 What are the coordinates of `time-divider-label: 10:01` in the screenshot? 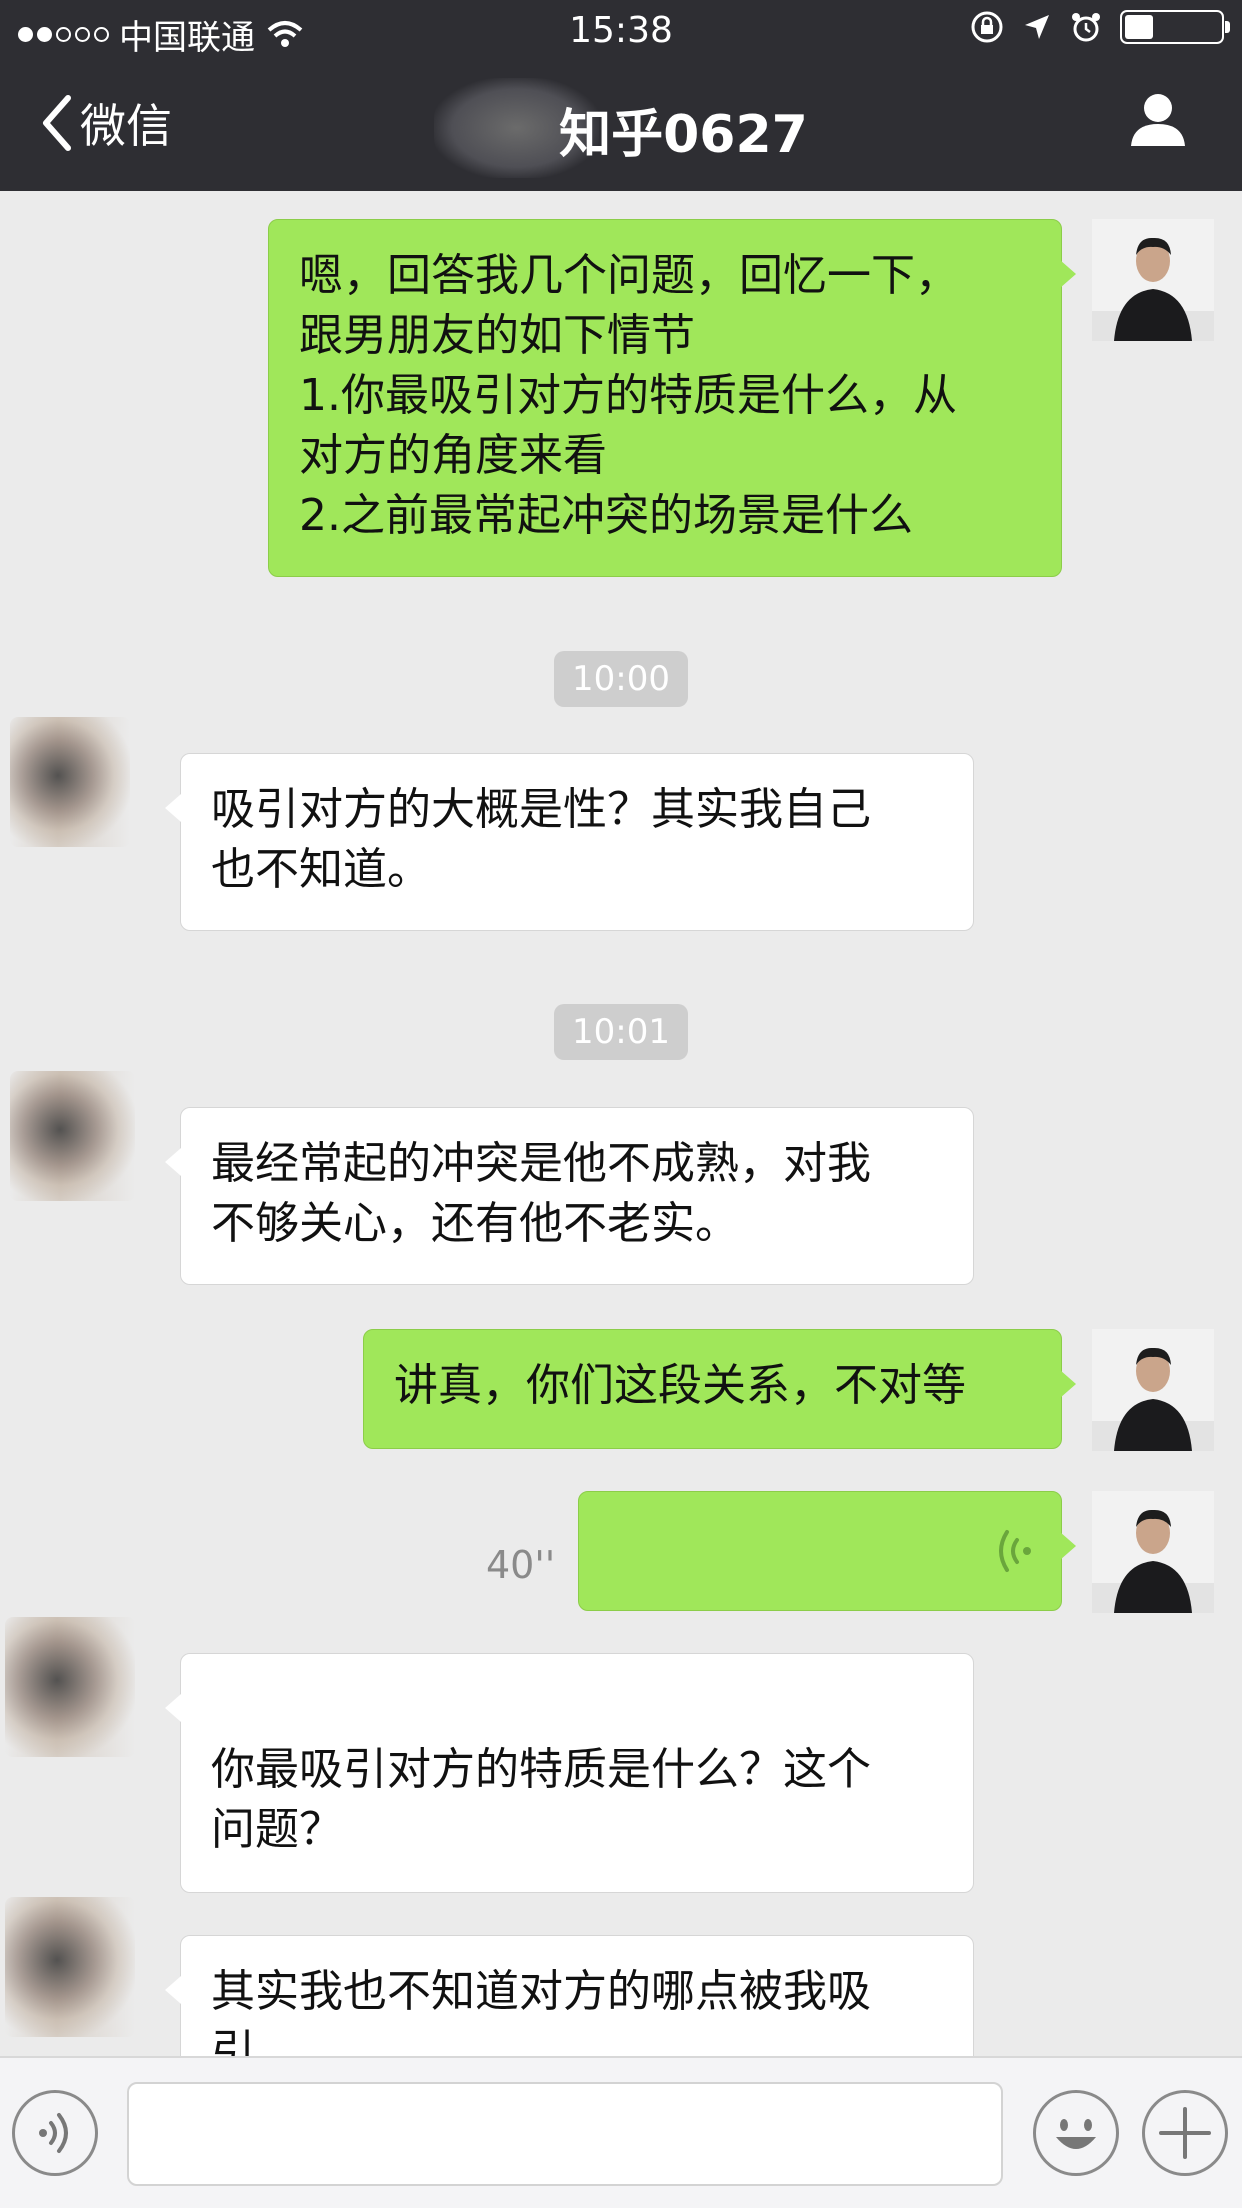 It's located at (621, 1032).